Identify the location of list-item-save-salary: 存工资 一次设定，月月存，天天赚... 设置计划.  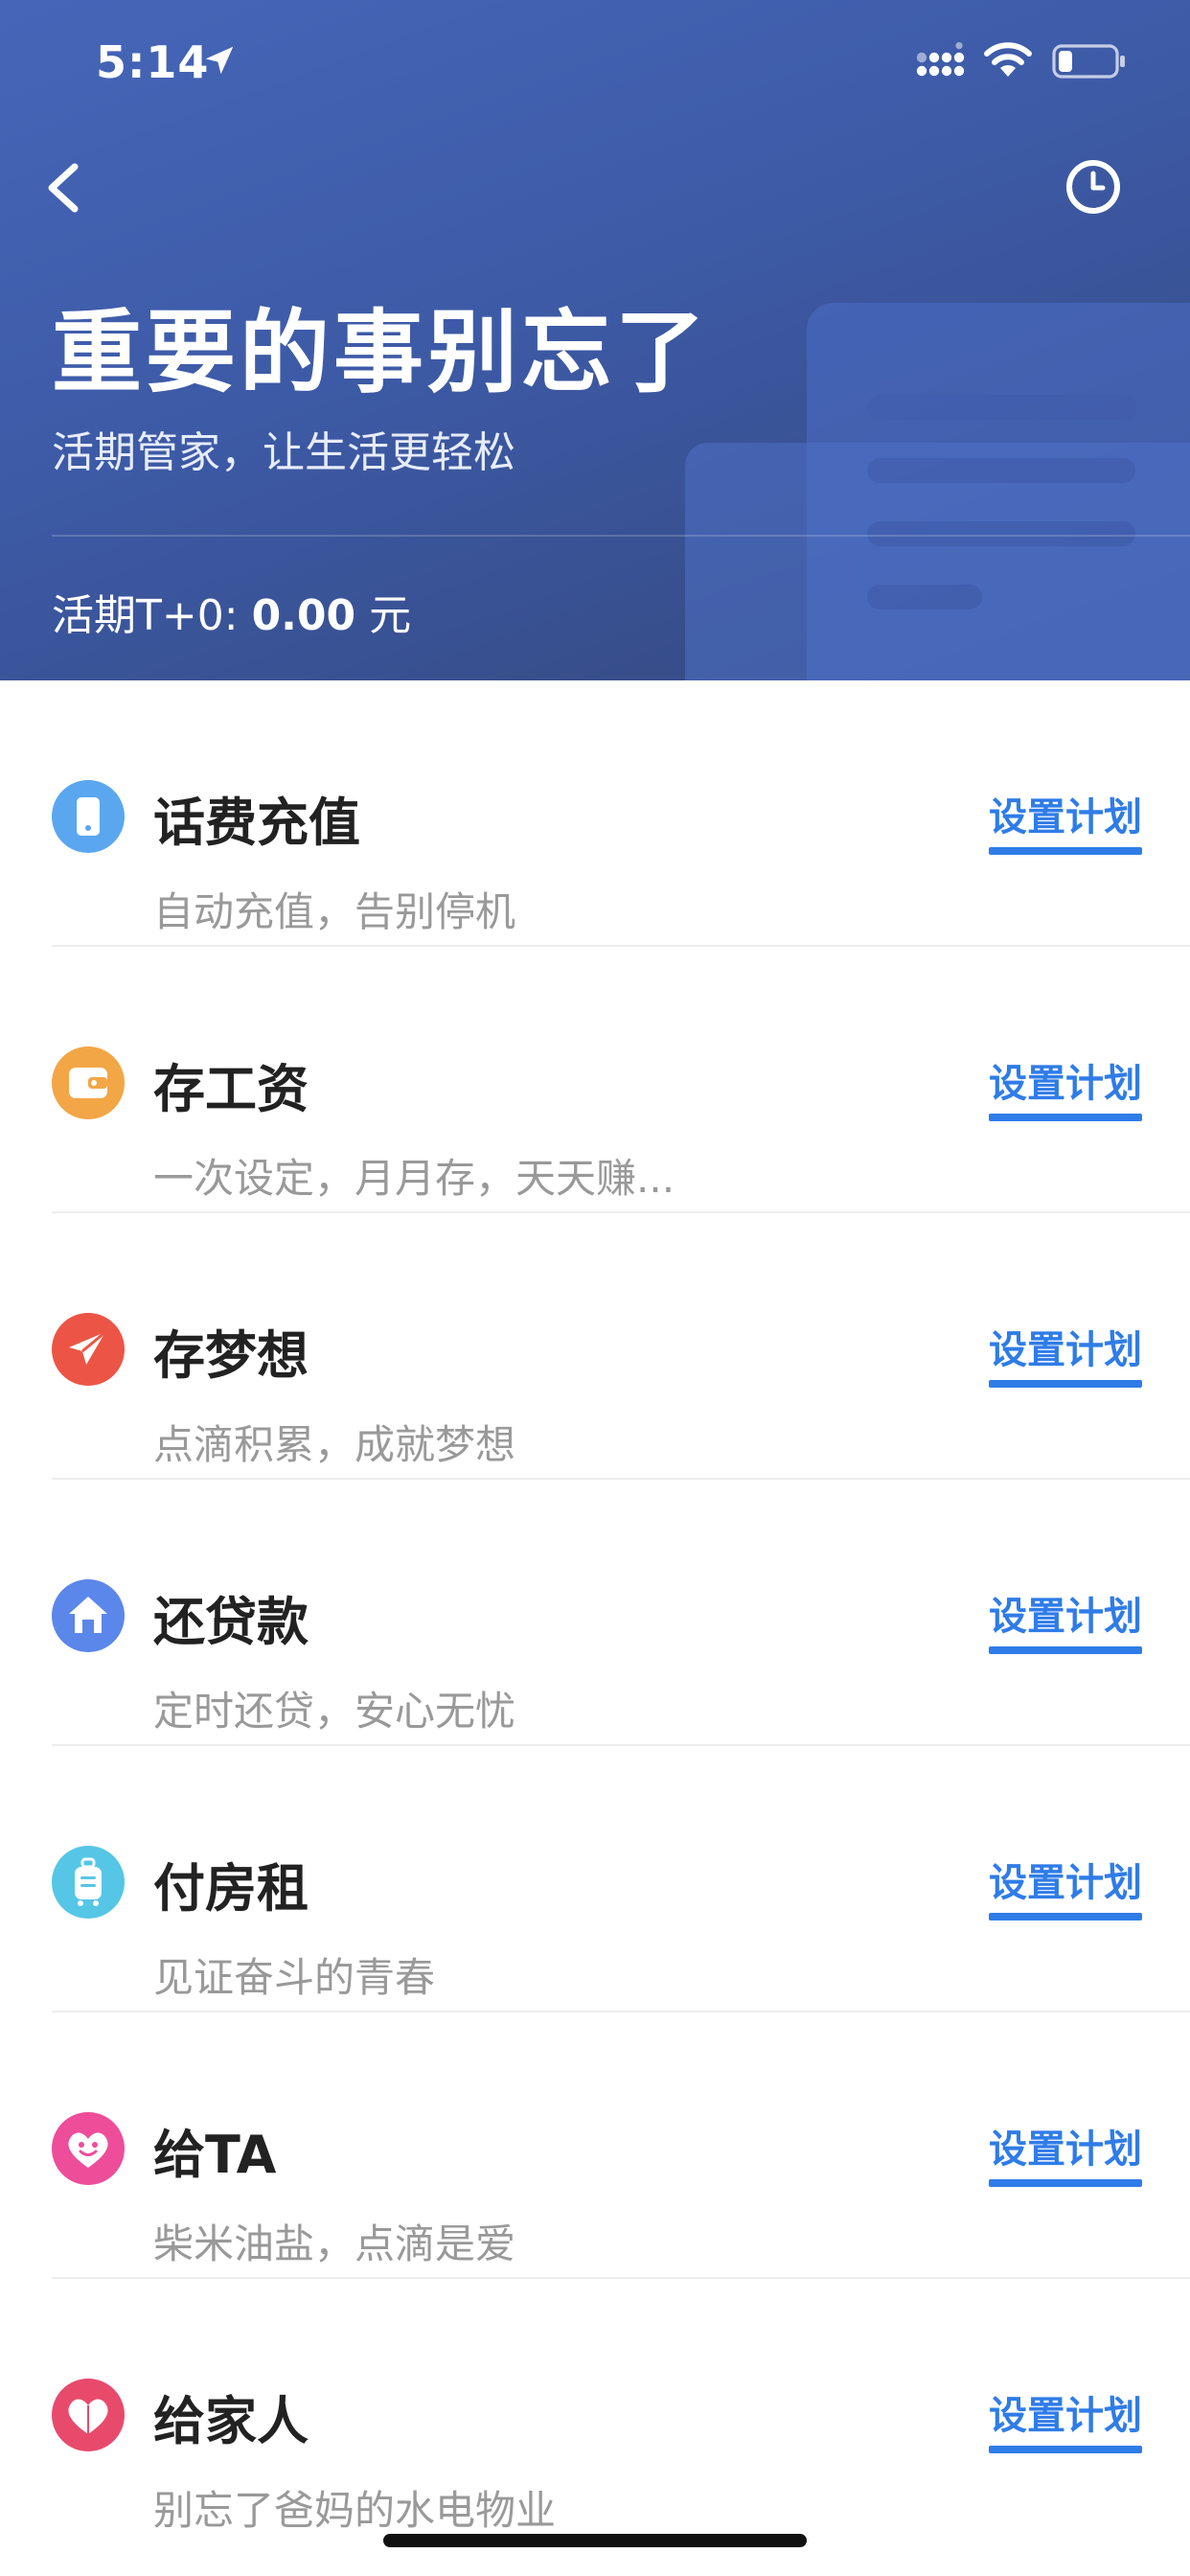
(595, 1080).